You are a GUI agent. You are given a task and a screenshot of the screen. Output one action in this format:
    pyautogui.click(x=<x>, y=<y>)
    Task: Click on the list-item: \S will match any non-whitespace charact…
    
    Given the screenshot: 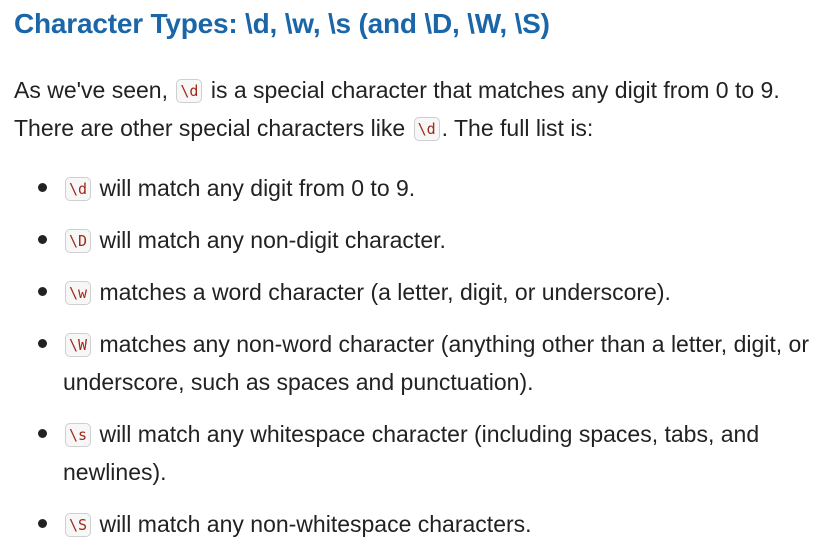 What is the action you would take?
    pyautogui.click(x=420, y=524)
    